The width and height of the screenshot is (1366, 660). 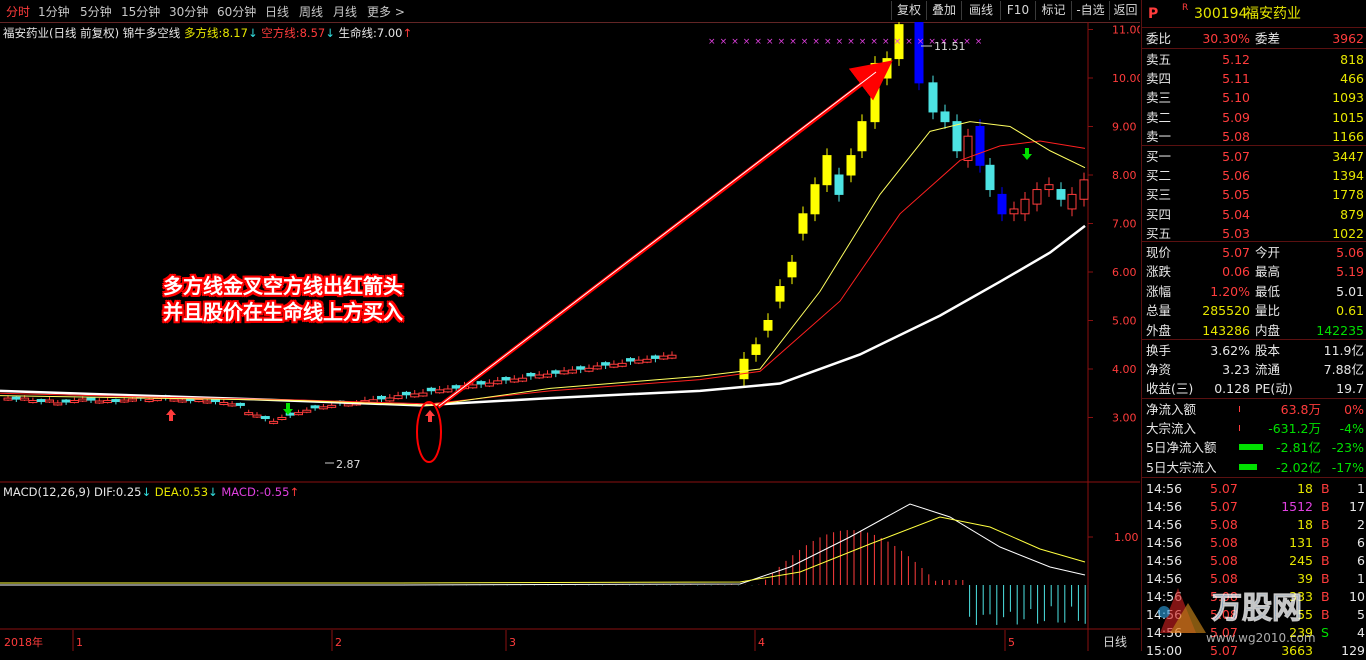 I want to click on period-tab-intraday: 分时, so click(x=18, y=11).